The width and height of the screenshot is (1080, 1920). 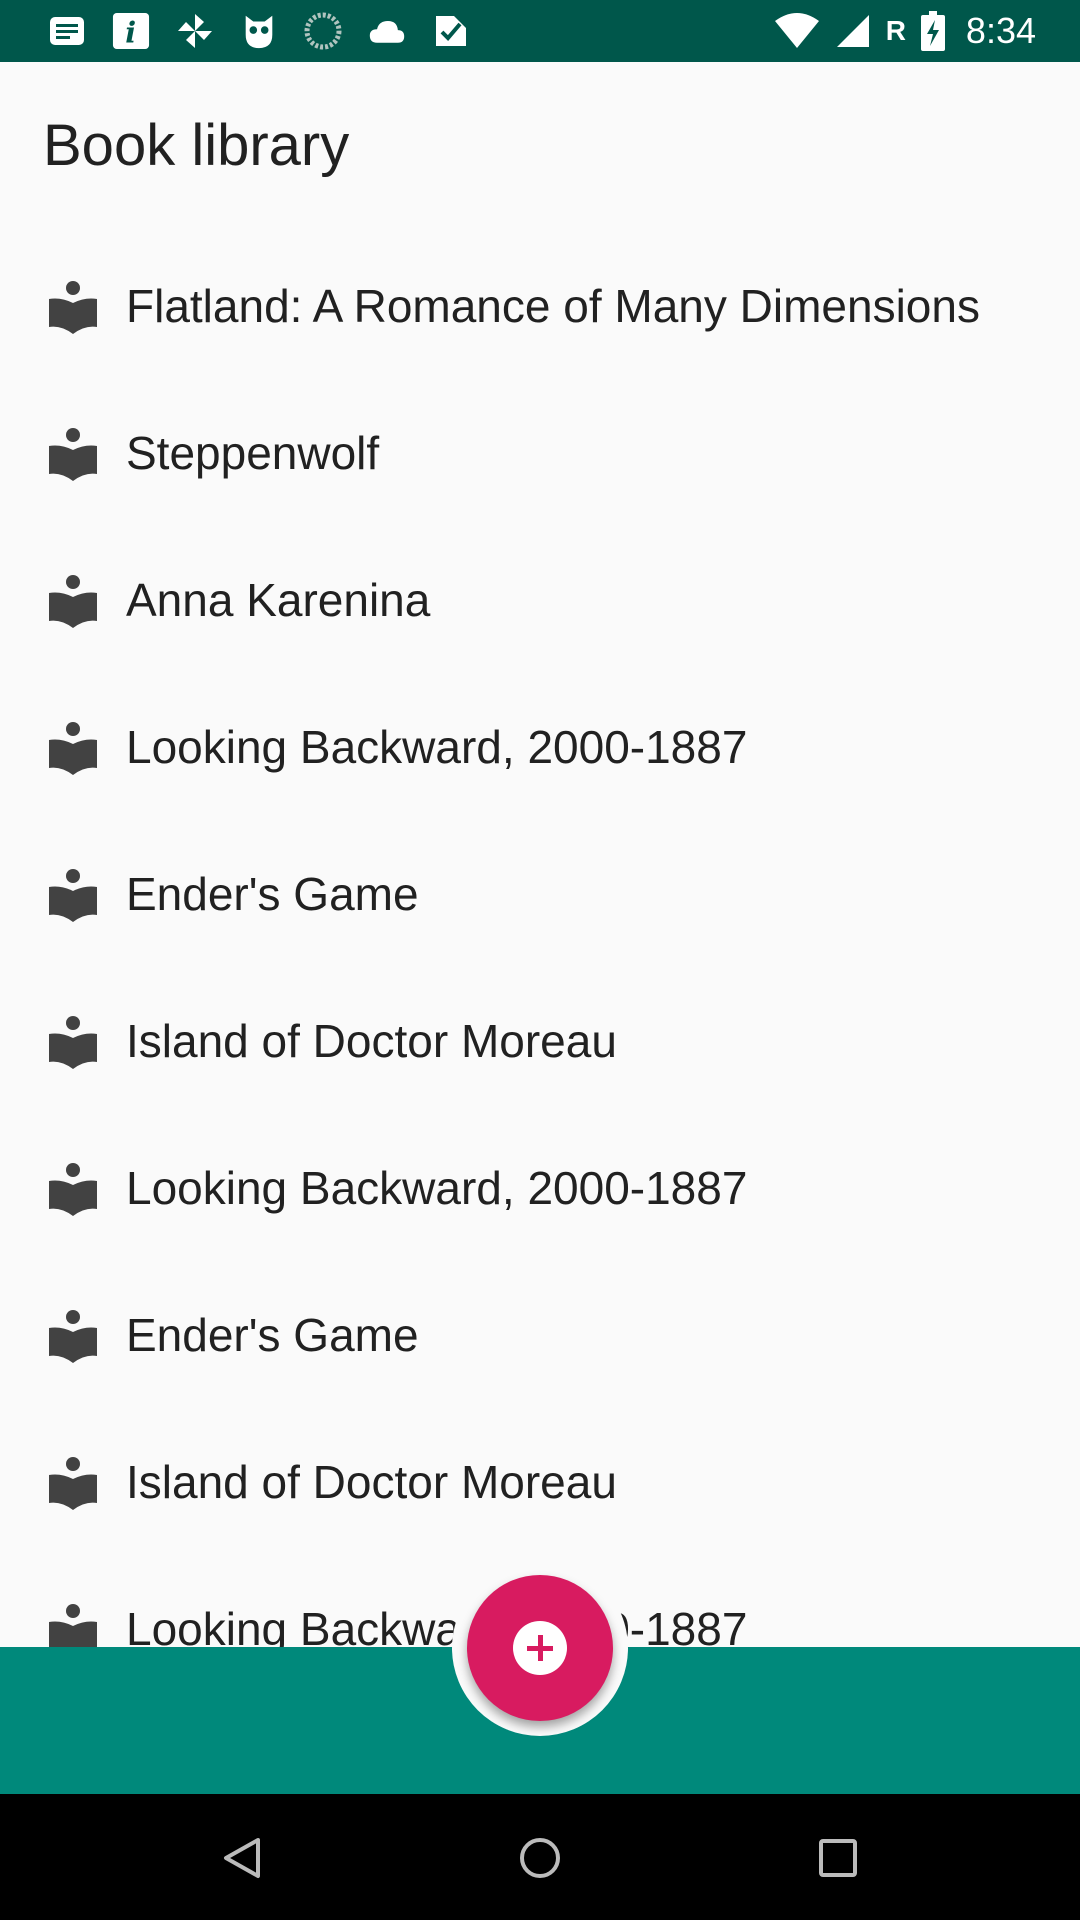 I want to click on battery-charging-icon, so click(x=933, y=31).